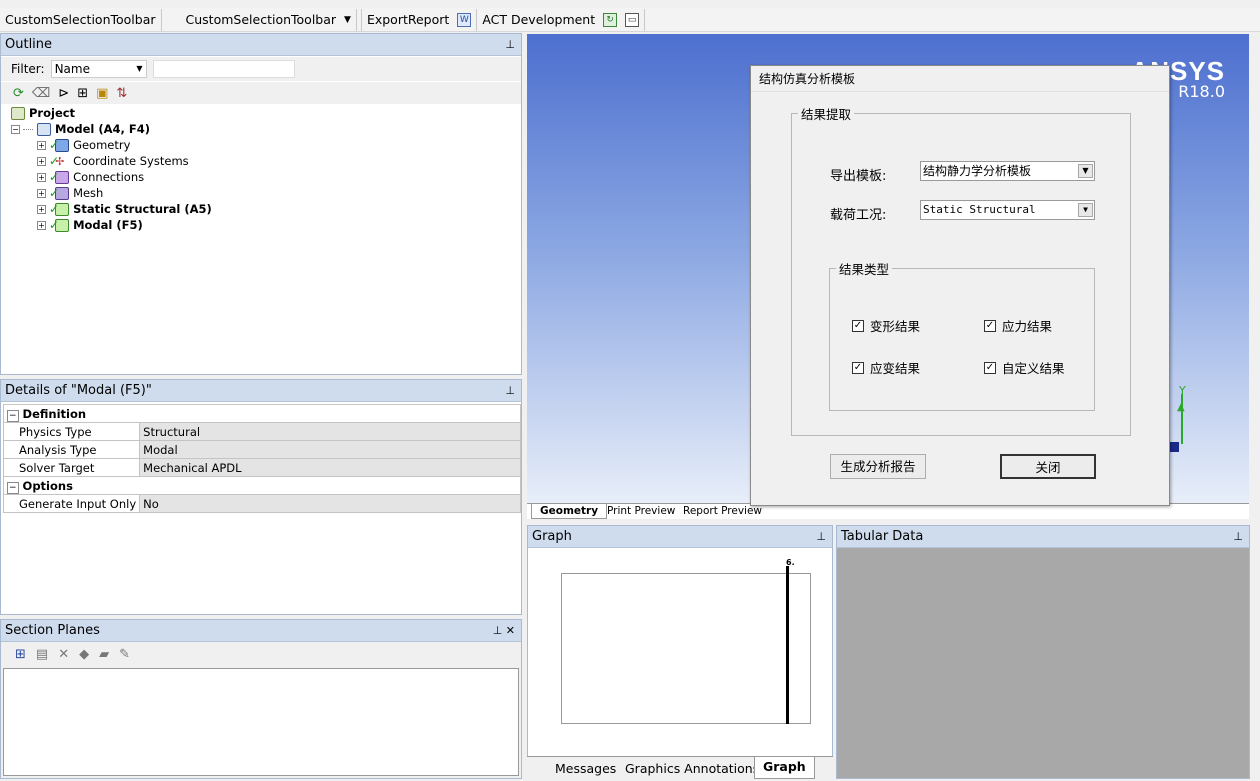 The height and width of the screenshot is (781, 1260). What do you see at coordinates (261, 631) in the screenshot?
I see `section-planes-title-bar: Section Planes ⊥ ✕` at bounding box center [261, 631].